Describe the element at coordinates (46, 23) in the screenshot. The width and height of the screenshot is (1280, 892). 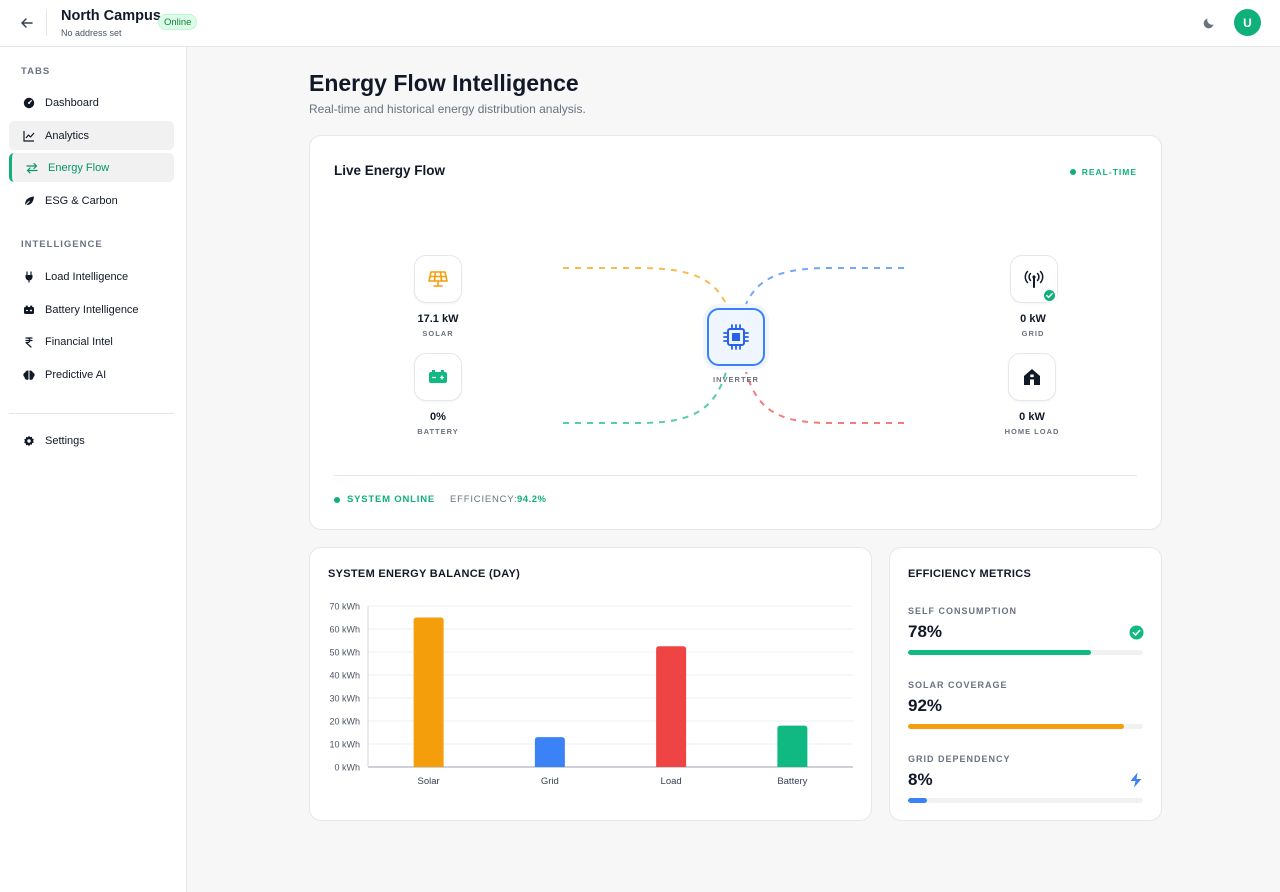
I see `header-divider` at that location.